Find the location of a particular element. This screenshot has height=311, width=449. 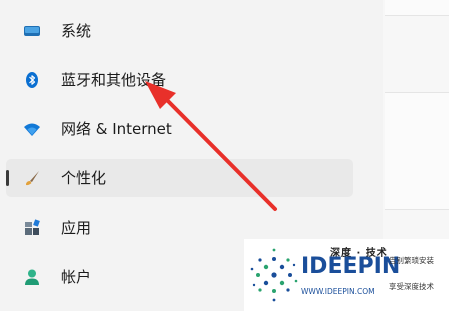

person-icon is located at coordinates (32, 277).